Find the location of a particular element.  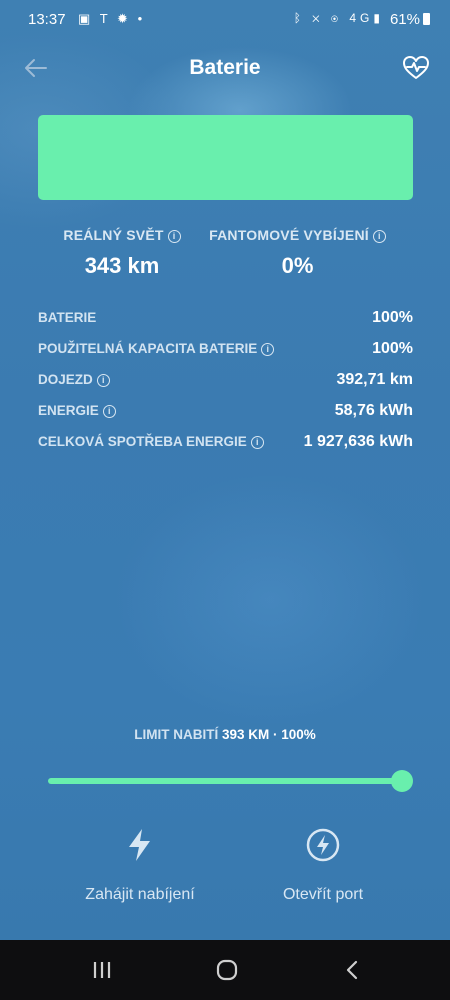

home-icon is located at coordinates (227, 970).